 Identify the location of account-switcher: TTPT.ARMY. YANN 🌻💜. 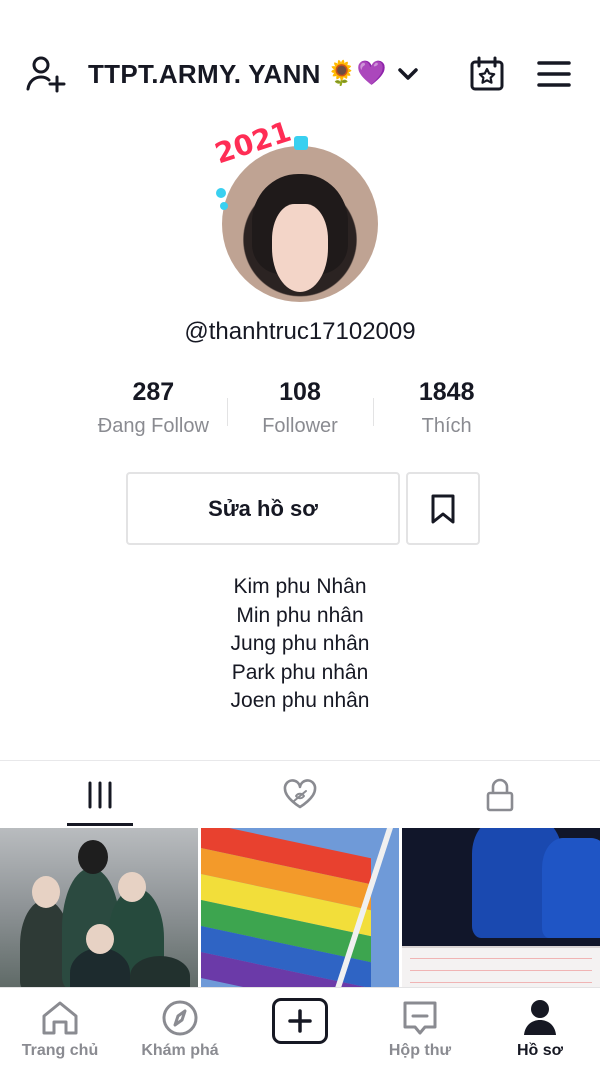
(254, 74).